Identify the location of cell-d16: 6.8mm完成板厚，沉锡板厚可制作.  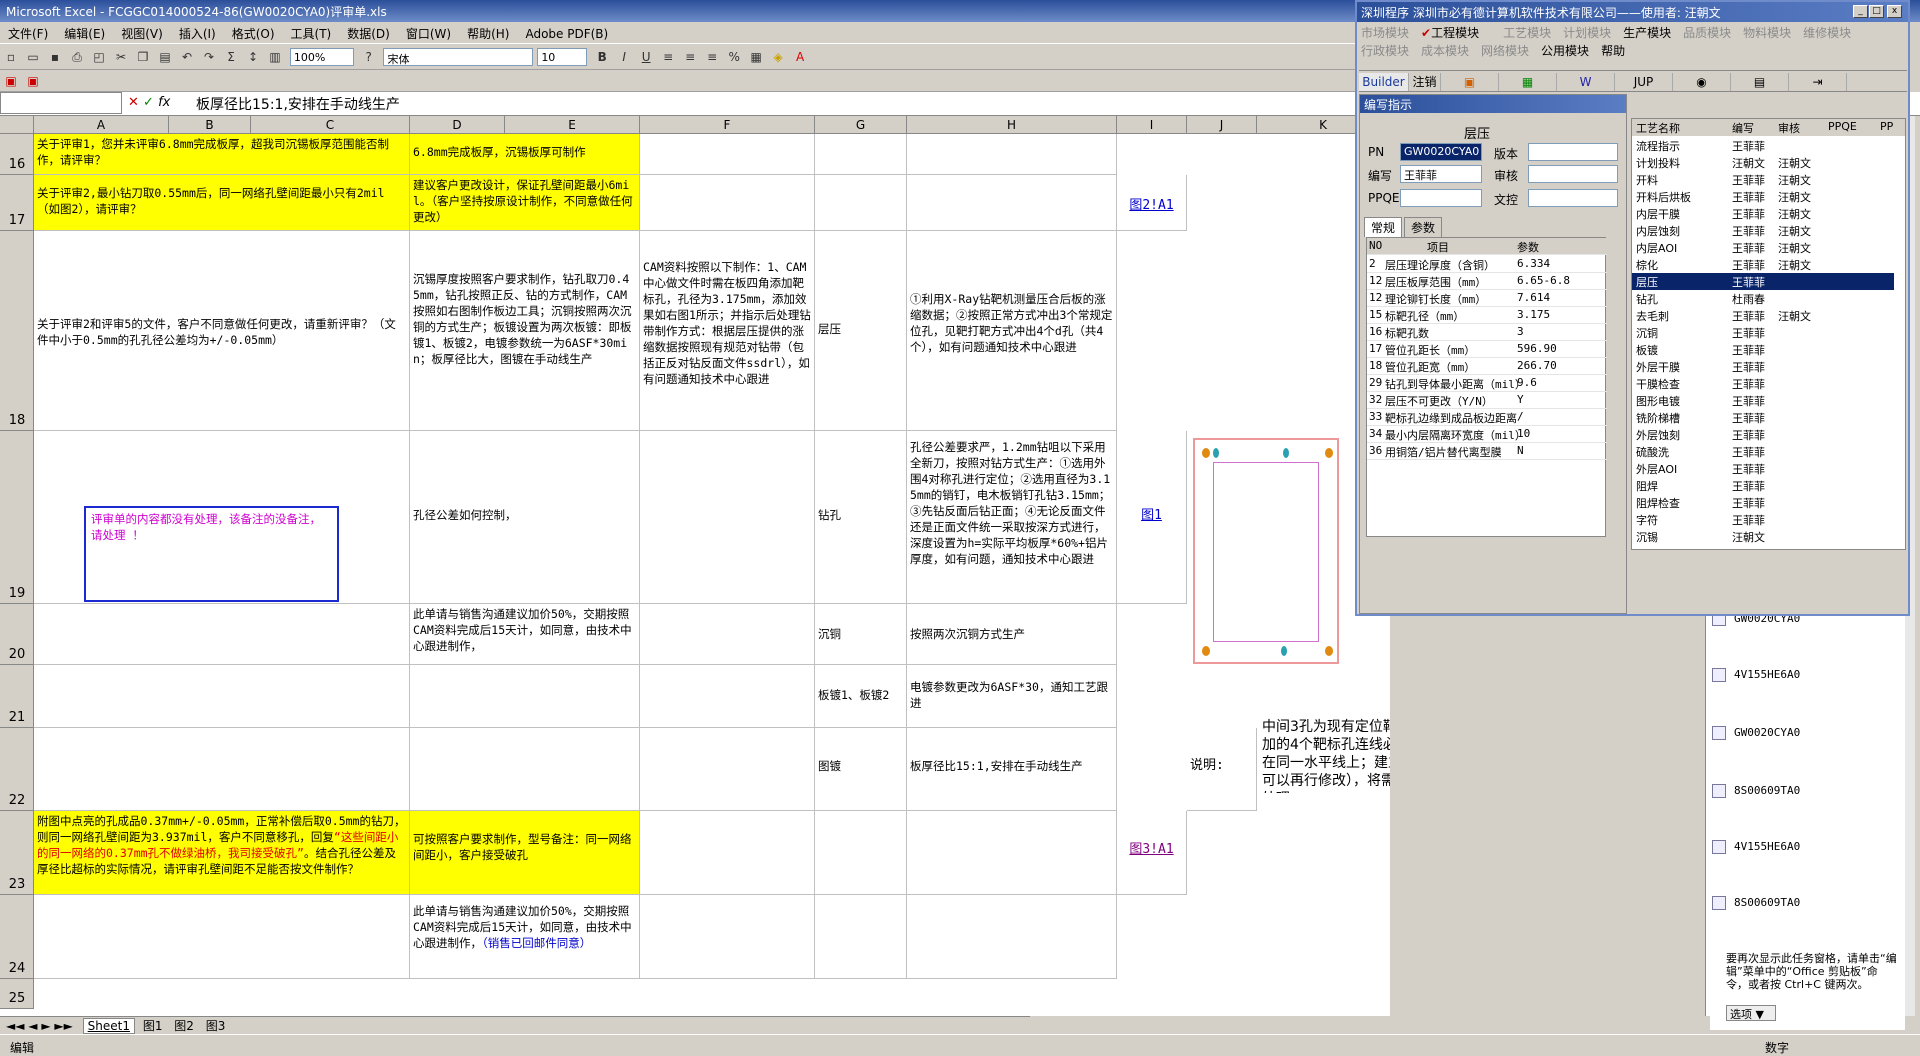
(525, 154).